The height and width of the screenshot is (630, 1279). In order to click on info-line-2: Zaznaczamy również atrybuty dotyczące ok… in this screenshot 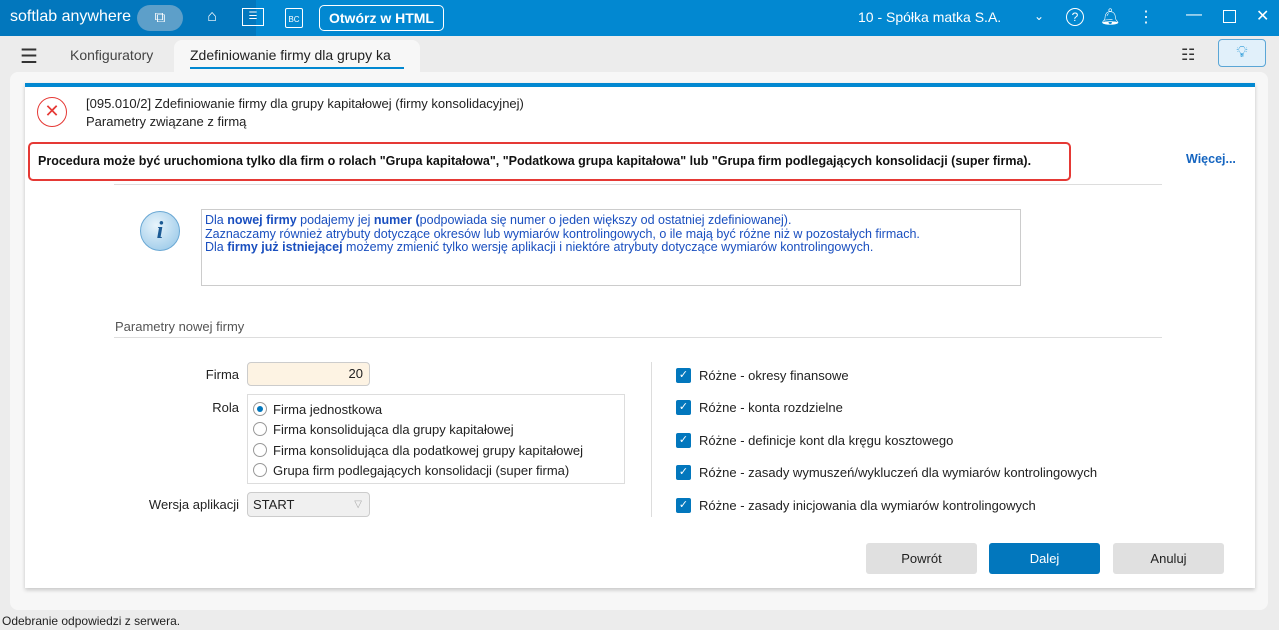, I will do `click(562, 233)`.